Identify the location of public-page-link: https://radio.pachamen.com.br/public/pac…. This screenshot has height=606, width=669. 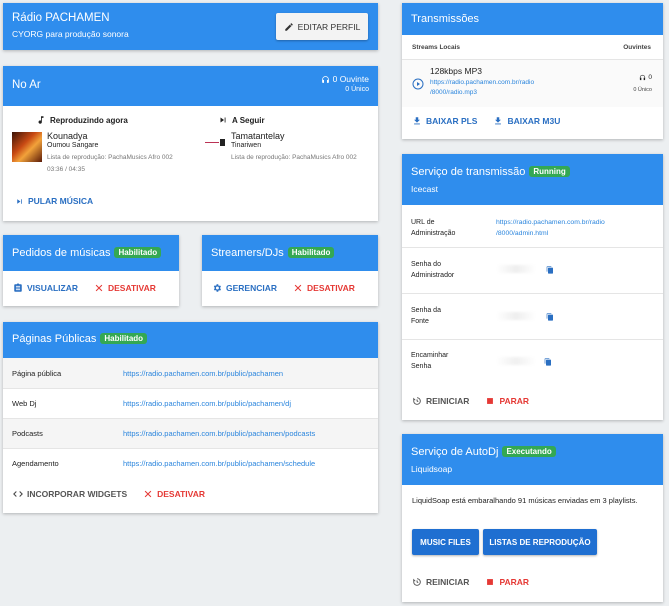
(203, 373).